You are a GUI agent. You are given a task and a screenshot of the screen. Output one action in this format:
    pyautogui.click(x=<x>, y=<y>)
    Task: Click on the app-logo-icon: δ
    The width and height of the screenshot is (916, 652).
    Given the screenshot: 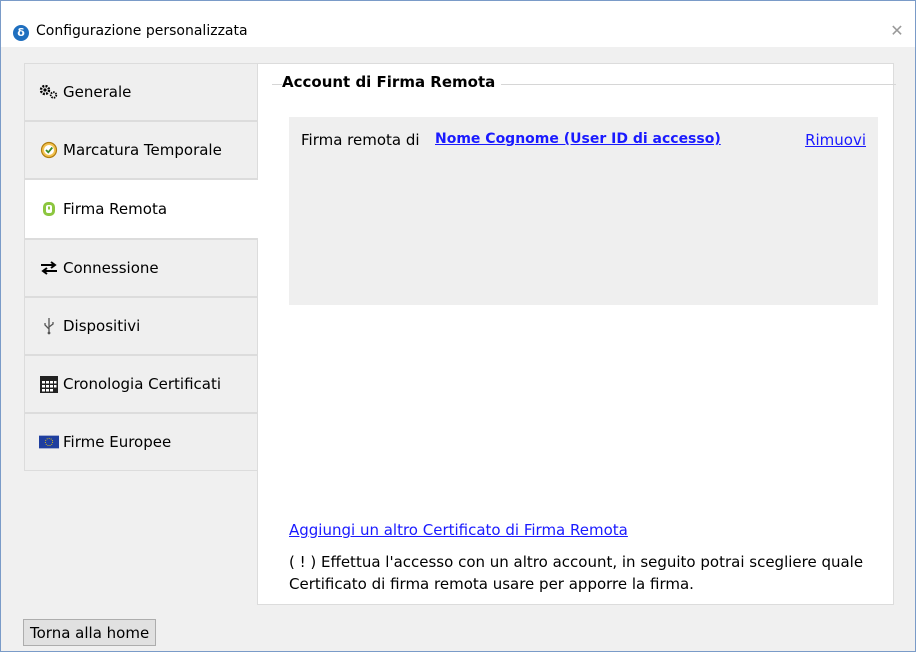 What is the action you would take?
    pyautogui.click(x=21, y=33)
    